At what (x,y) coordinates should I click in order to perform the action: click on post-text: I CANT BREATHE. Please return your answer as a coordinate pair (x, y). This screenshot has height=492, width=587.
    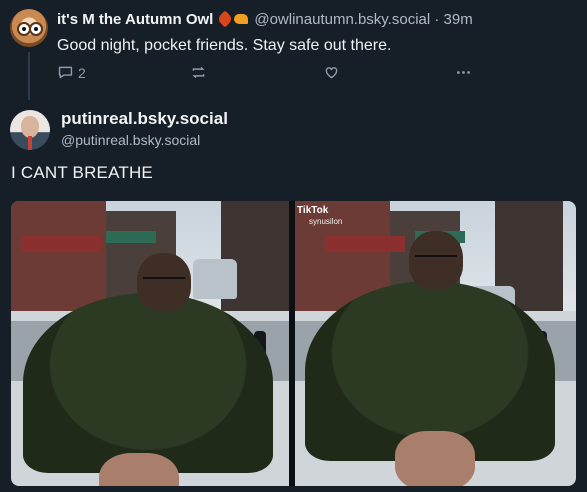
    Looking at the image, I should click on (82, 172).